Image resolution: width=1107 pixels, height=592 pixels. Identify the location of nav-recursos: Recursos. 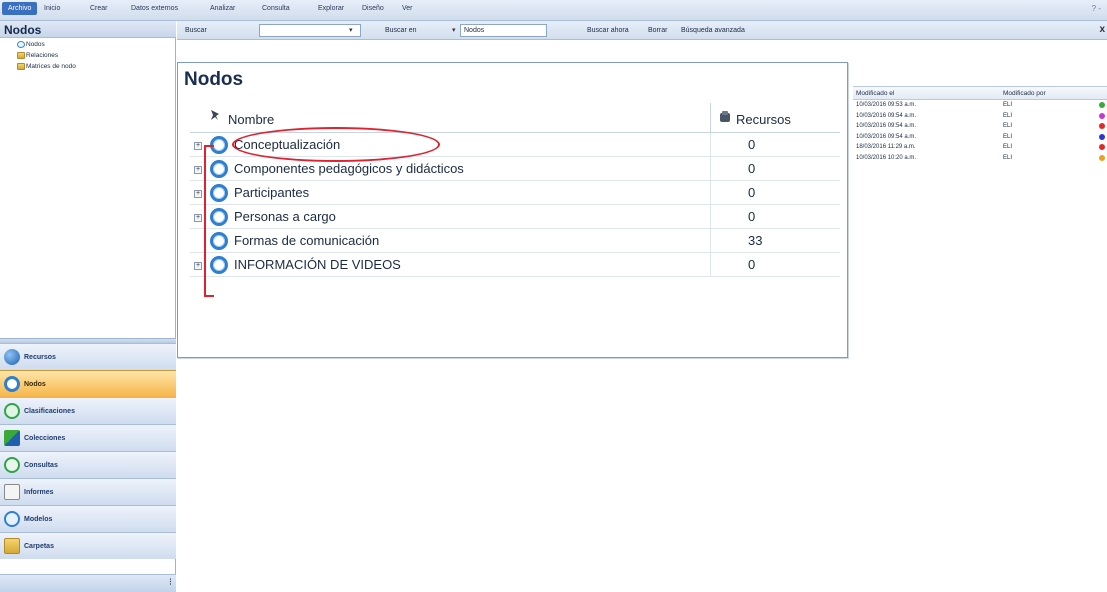
(88, 356).